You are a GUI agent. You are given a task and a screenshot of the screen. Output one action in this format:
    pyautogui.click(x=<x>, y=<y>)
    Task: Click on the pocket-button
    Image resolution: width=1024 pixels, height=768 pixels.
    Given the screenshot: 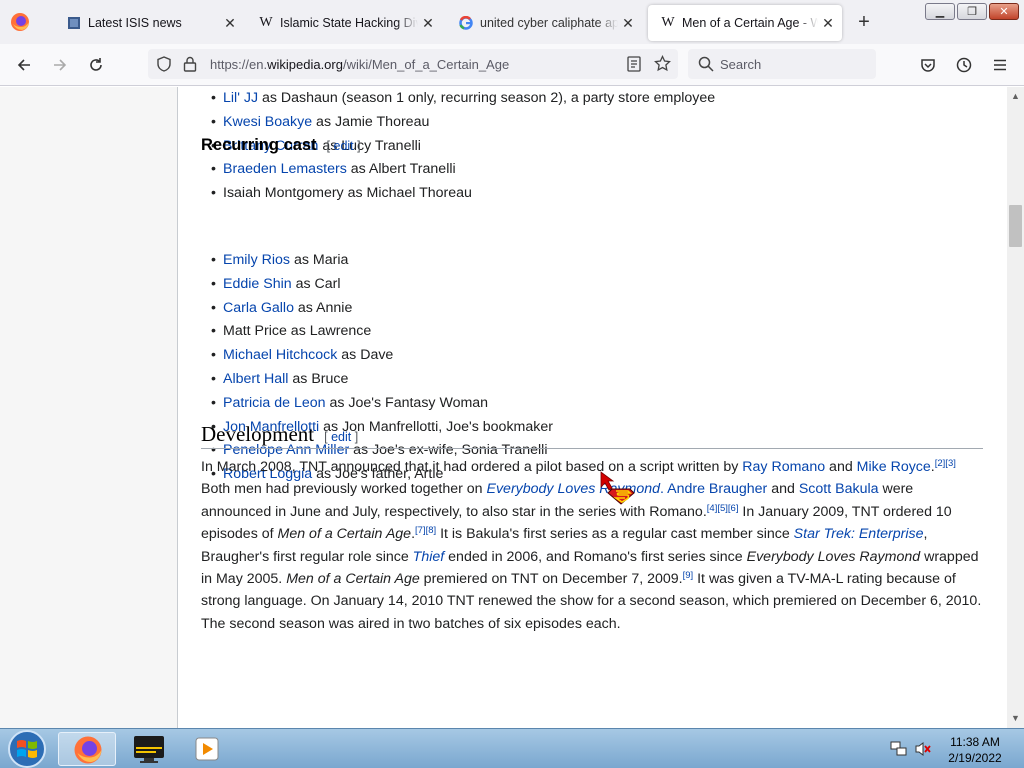 What is the action you would take?
    pyautogui.click(x=928, y=65)
    